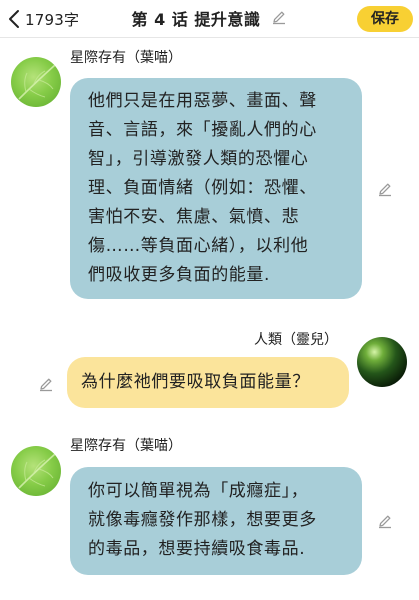 This screenshot has height=600, width=419. Describe the element at coordinates (194, 217) in the screenshot. I see `message-line: 害怕不安、焦慮、氣憤、悲` at that location.